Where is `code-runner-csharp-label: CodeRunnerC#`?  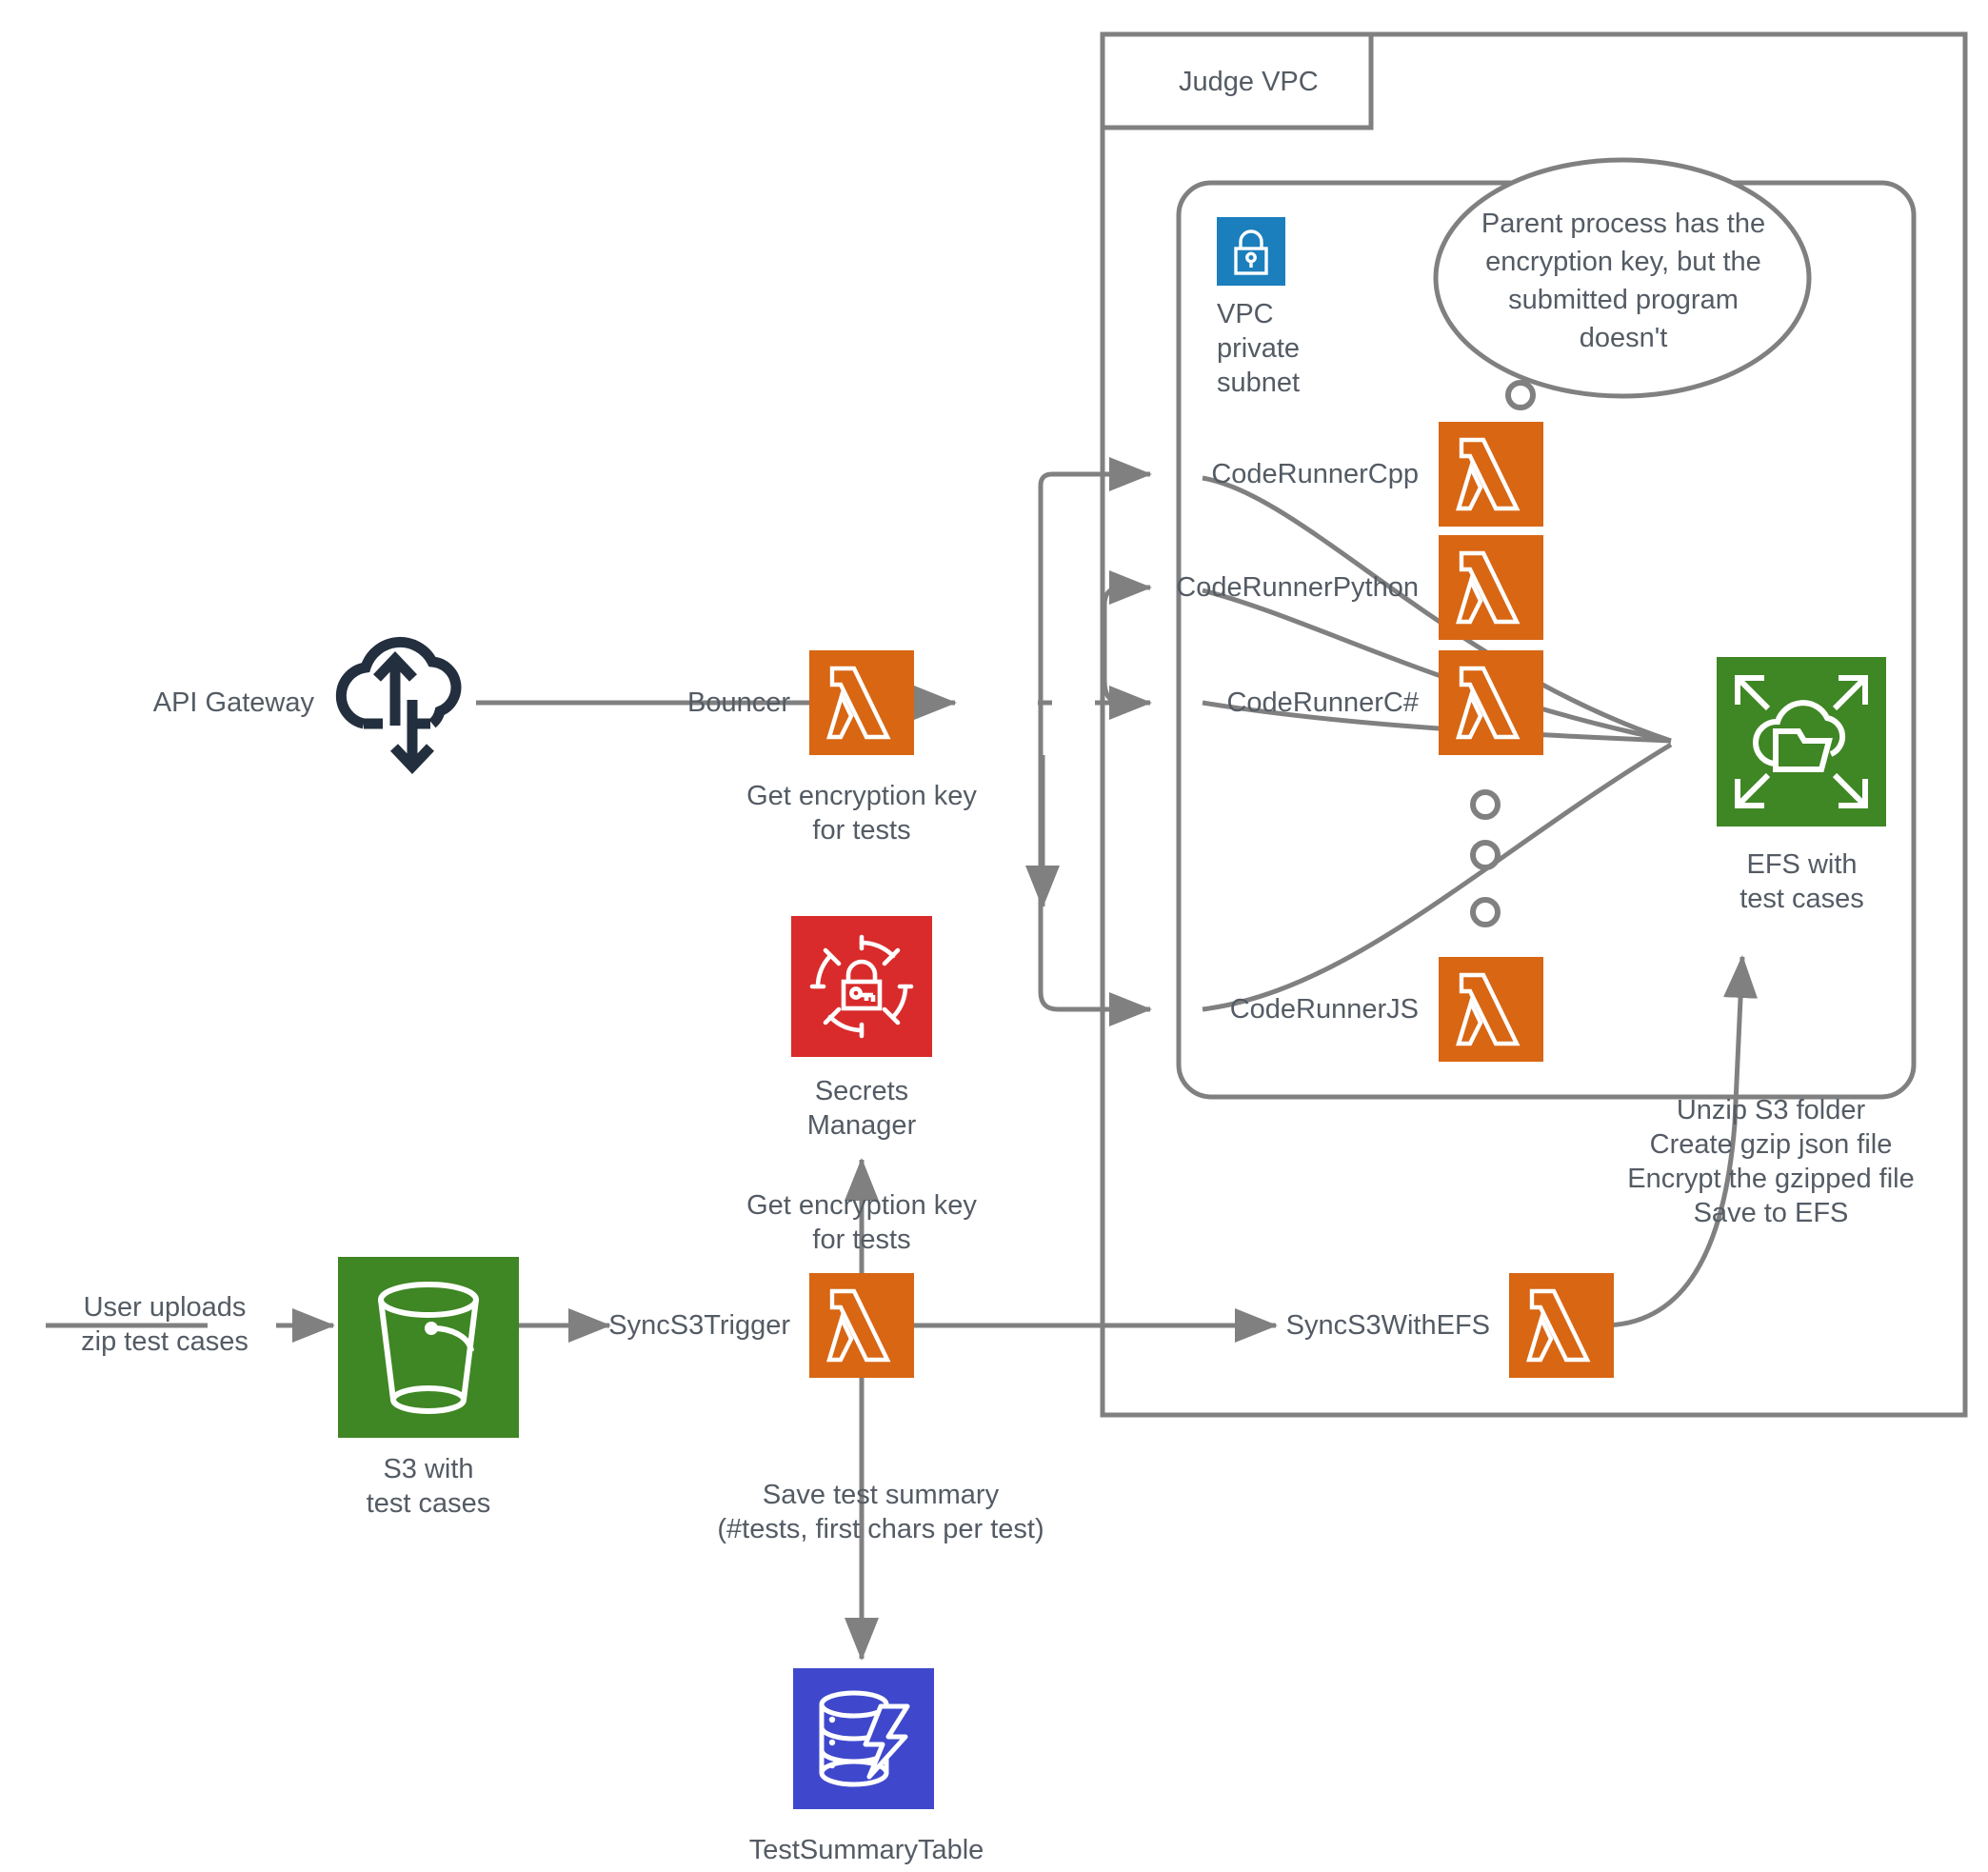
code-runner-csharp-label: CodeRunnerC# is located at coordinates (1322, 702).